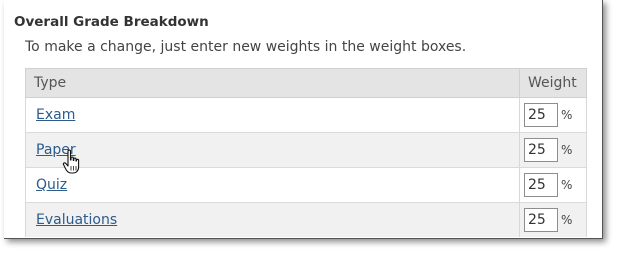 The width and height of the screenshot is (622, 254). What do you see at coordinates (111, 22) in the screenshot?
I see `section-title: Overall Grade Breakdown` at bounding box center [111, 22].